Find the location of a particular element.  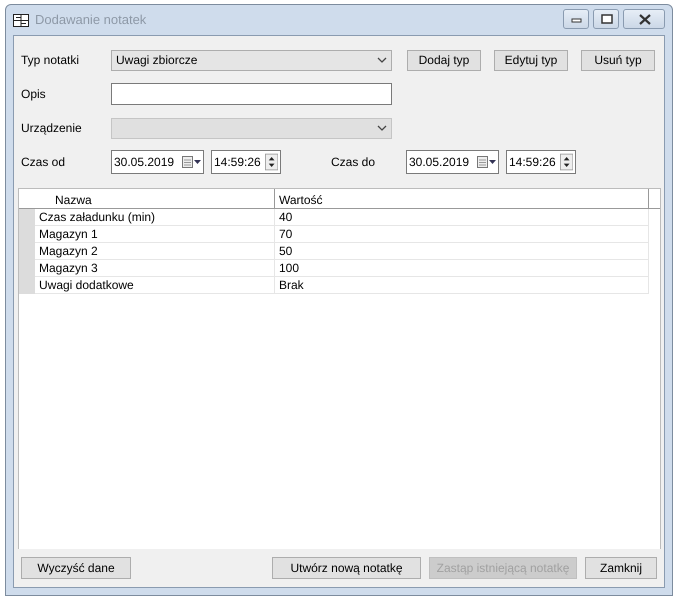

description-field is located at coordinates (251, 94).